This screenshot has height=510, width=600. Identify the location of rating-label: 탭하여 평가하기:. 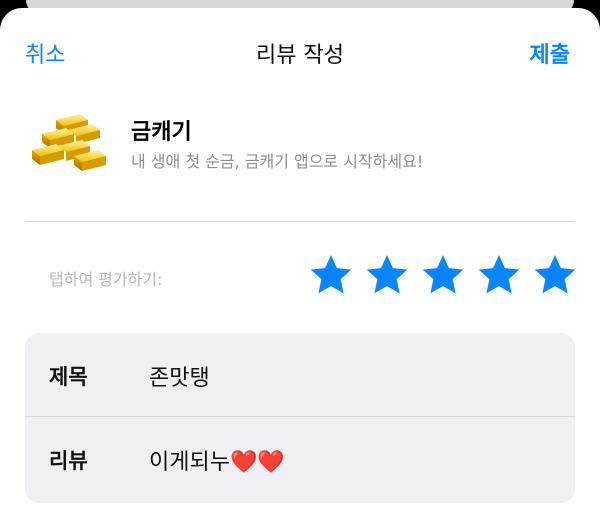
(106, 279).